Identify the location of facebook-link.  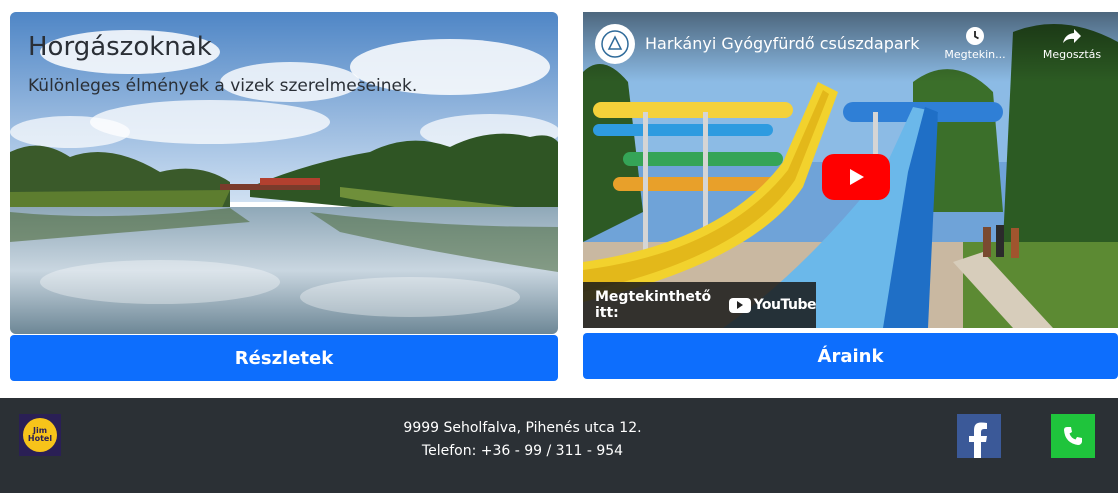
(979, 436).